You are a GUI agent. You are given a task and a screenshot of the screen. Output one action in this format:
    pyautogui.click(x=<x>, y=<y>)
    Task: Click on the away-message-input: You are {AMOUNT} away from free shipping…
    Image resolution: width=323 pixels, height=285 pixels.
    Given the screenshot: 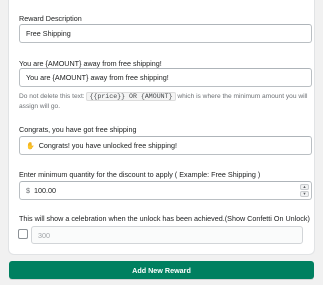 What is the action you would take?
    pyautogui.click(x=165, y=77)
    